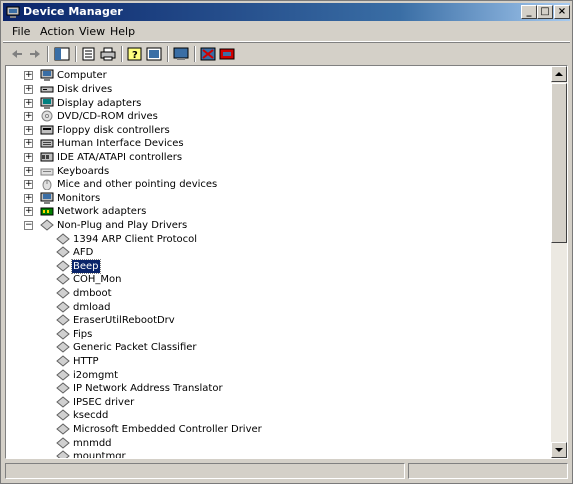  Describe the element at coordinates (92, 443) in the screenshot. I see `tree-node-label: mnmdd` at that location.